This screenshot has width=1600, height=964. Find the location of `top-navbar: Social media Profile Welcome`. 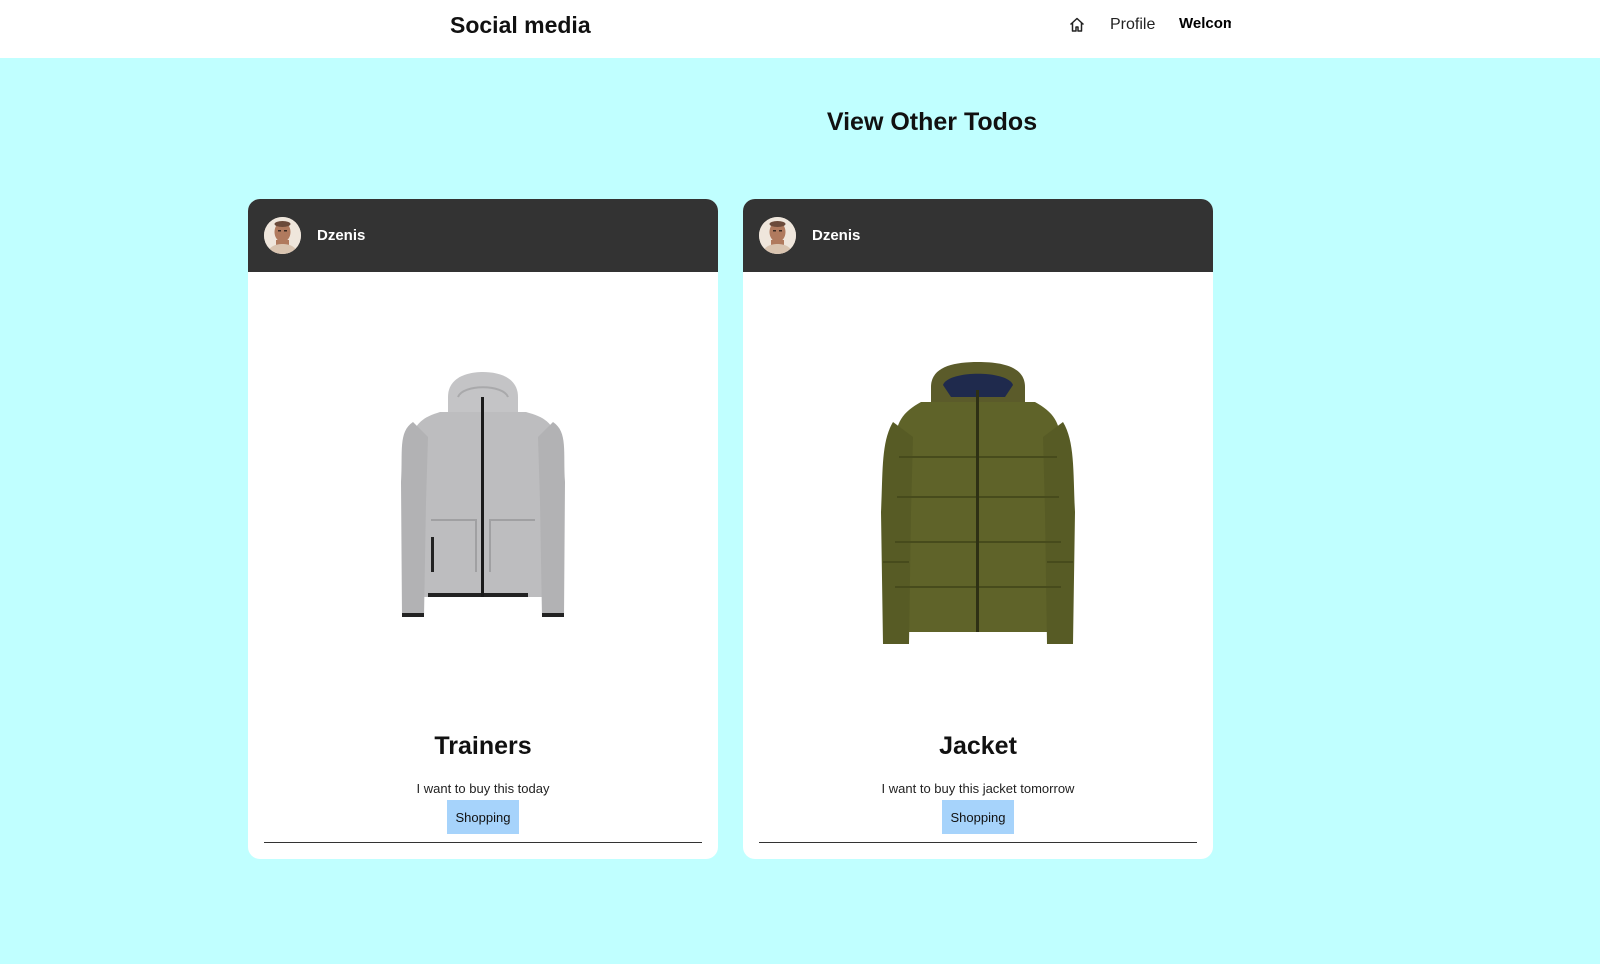

top-navbar: Social media Profile Welcome is located at coordinates (800, 29).